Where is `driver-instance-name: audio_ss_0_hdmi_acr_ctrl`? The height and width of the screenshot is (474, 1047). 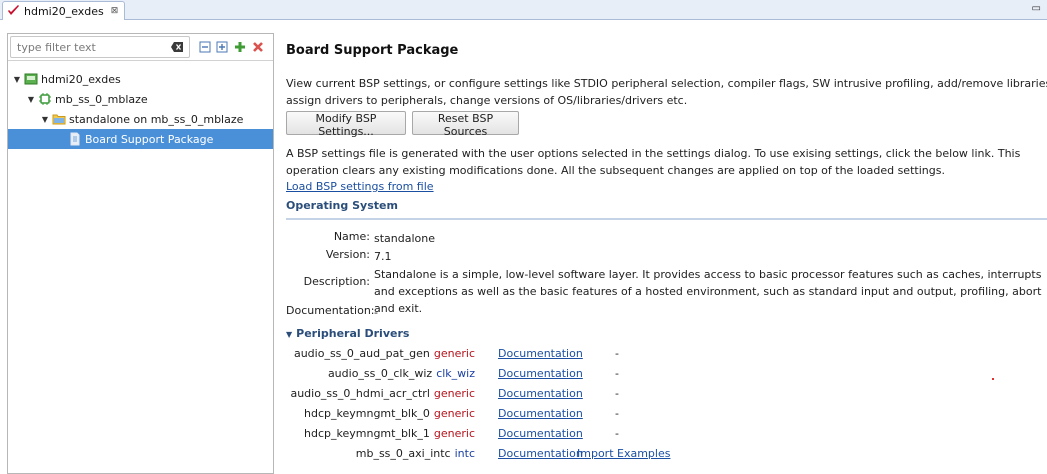
driver-instance-name: audio_ss_0_hdmi_acr_ctrl is located at coordinates (360, 393).